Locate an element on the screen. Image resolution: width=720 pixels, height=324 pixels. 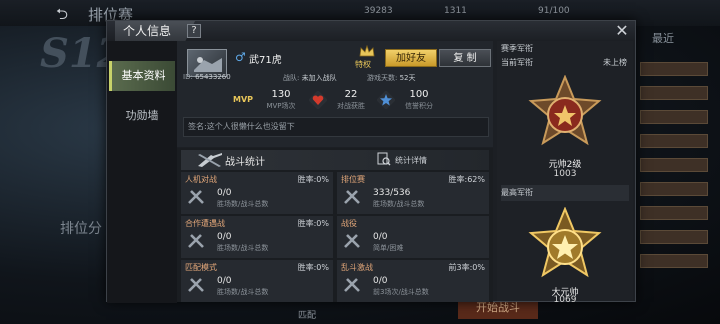
player-id: ID: 65433260 is located at coordinates (207, 77).